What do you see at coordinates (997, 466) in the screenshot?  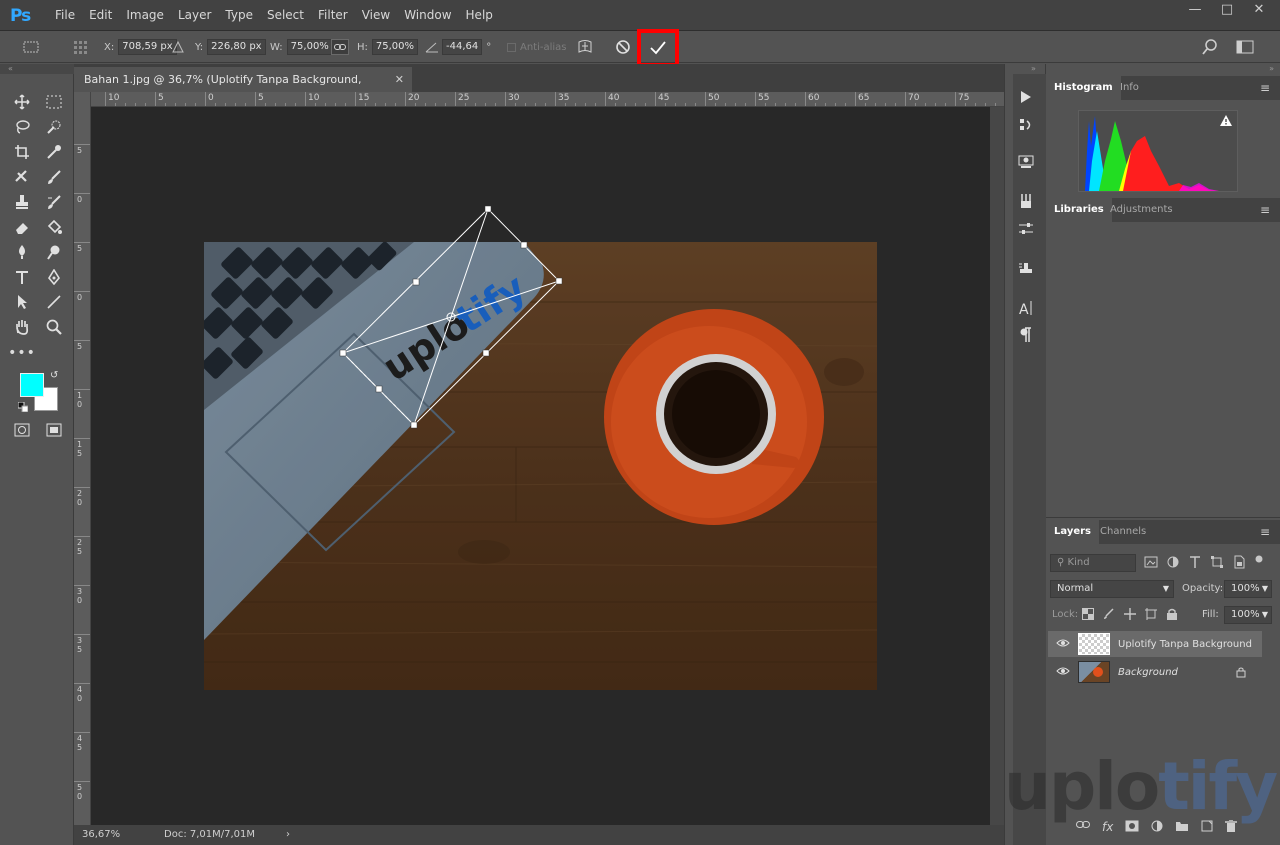 I see `vertical-scrollbar` at bounding box center [997, 466].